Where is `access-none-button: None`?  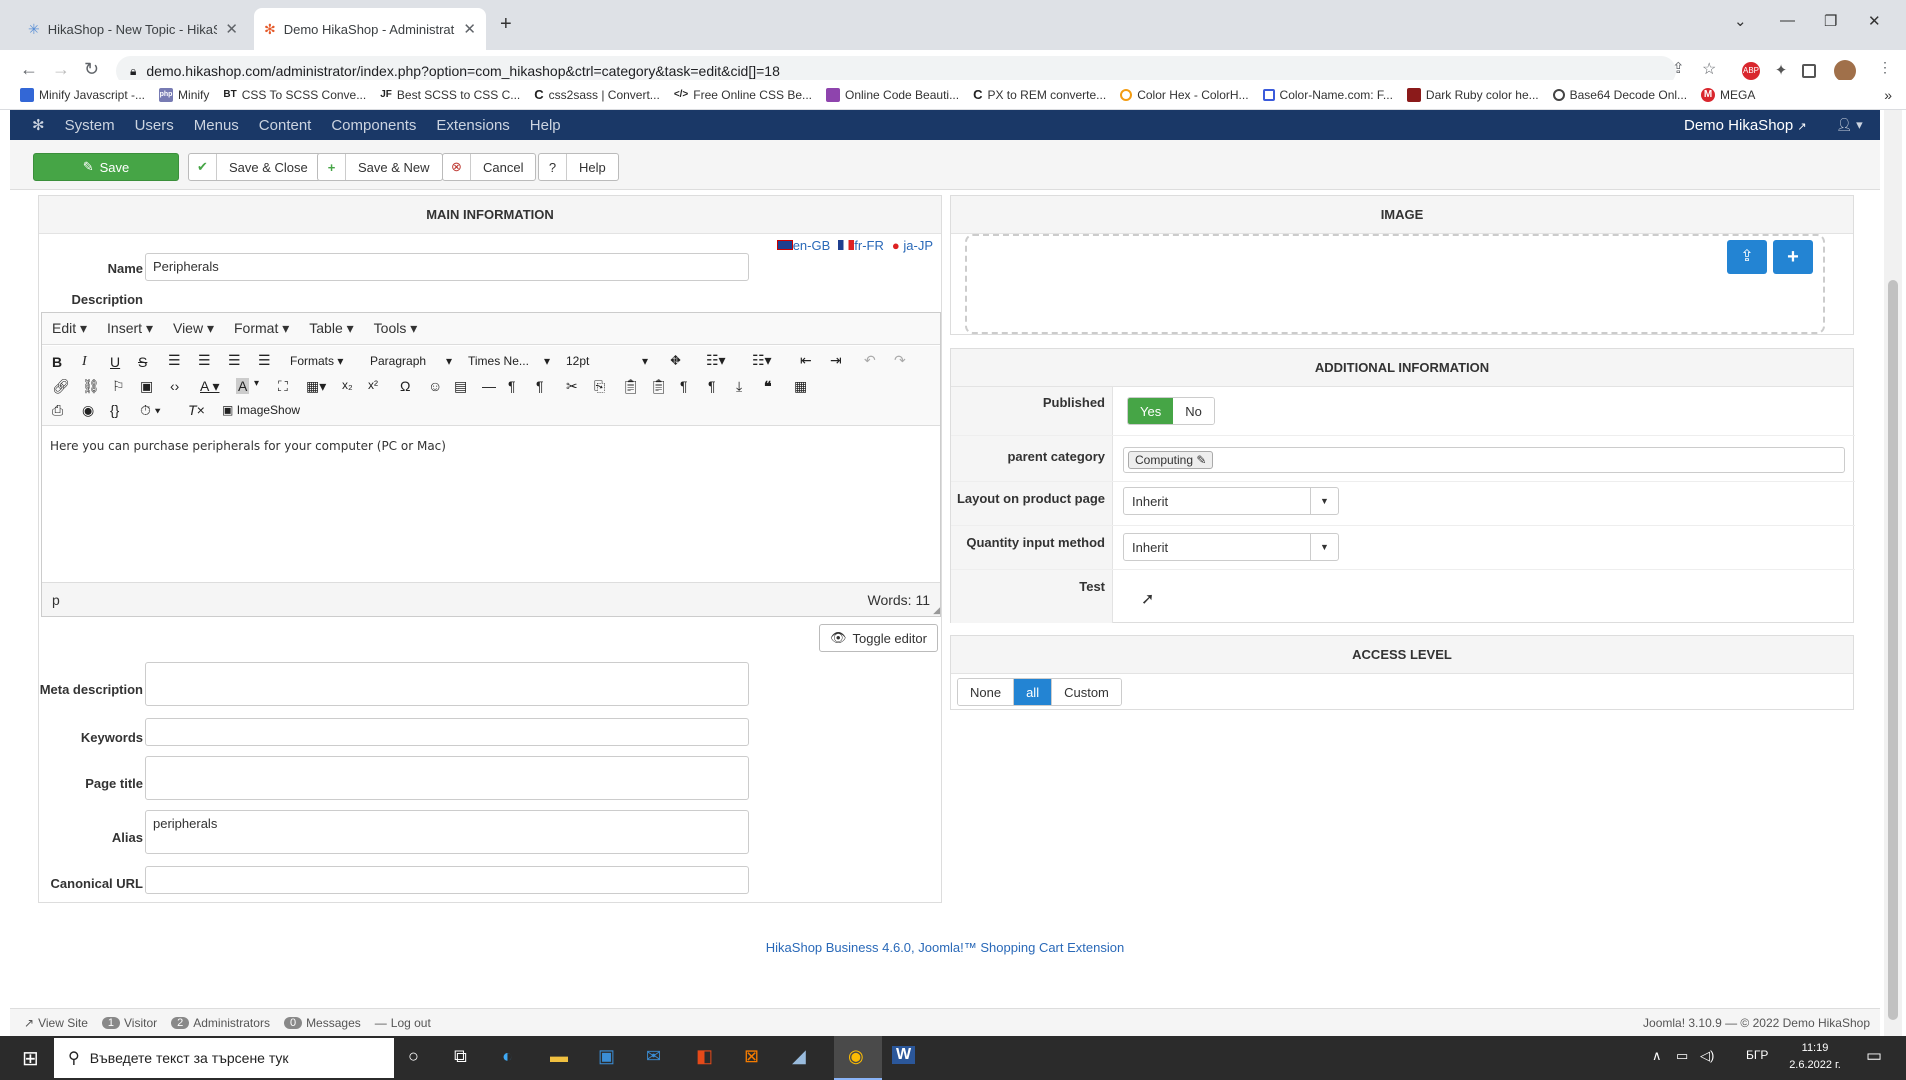 access-none-button: None is located at coordinates (986, 692).